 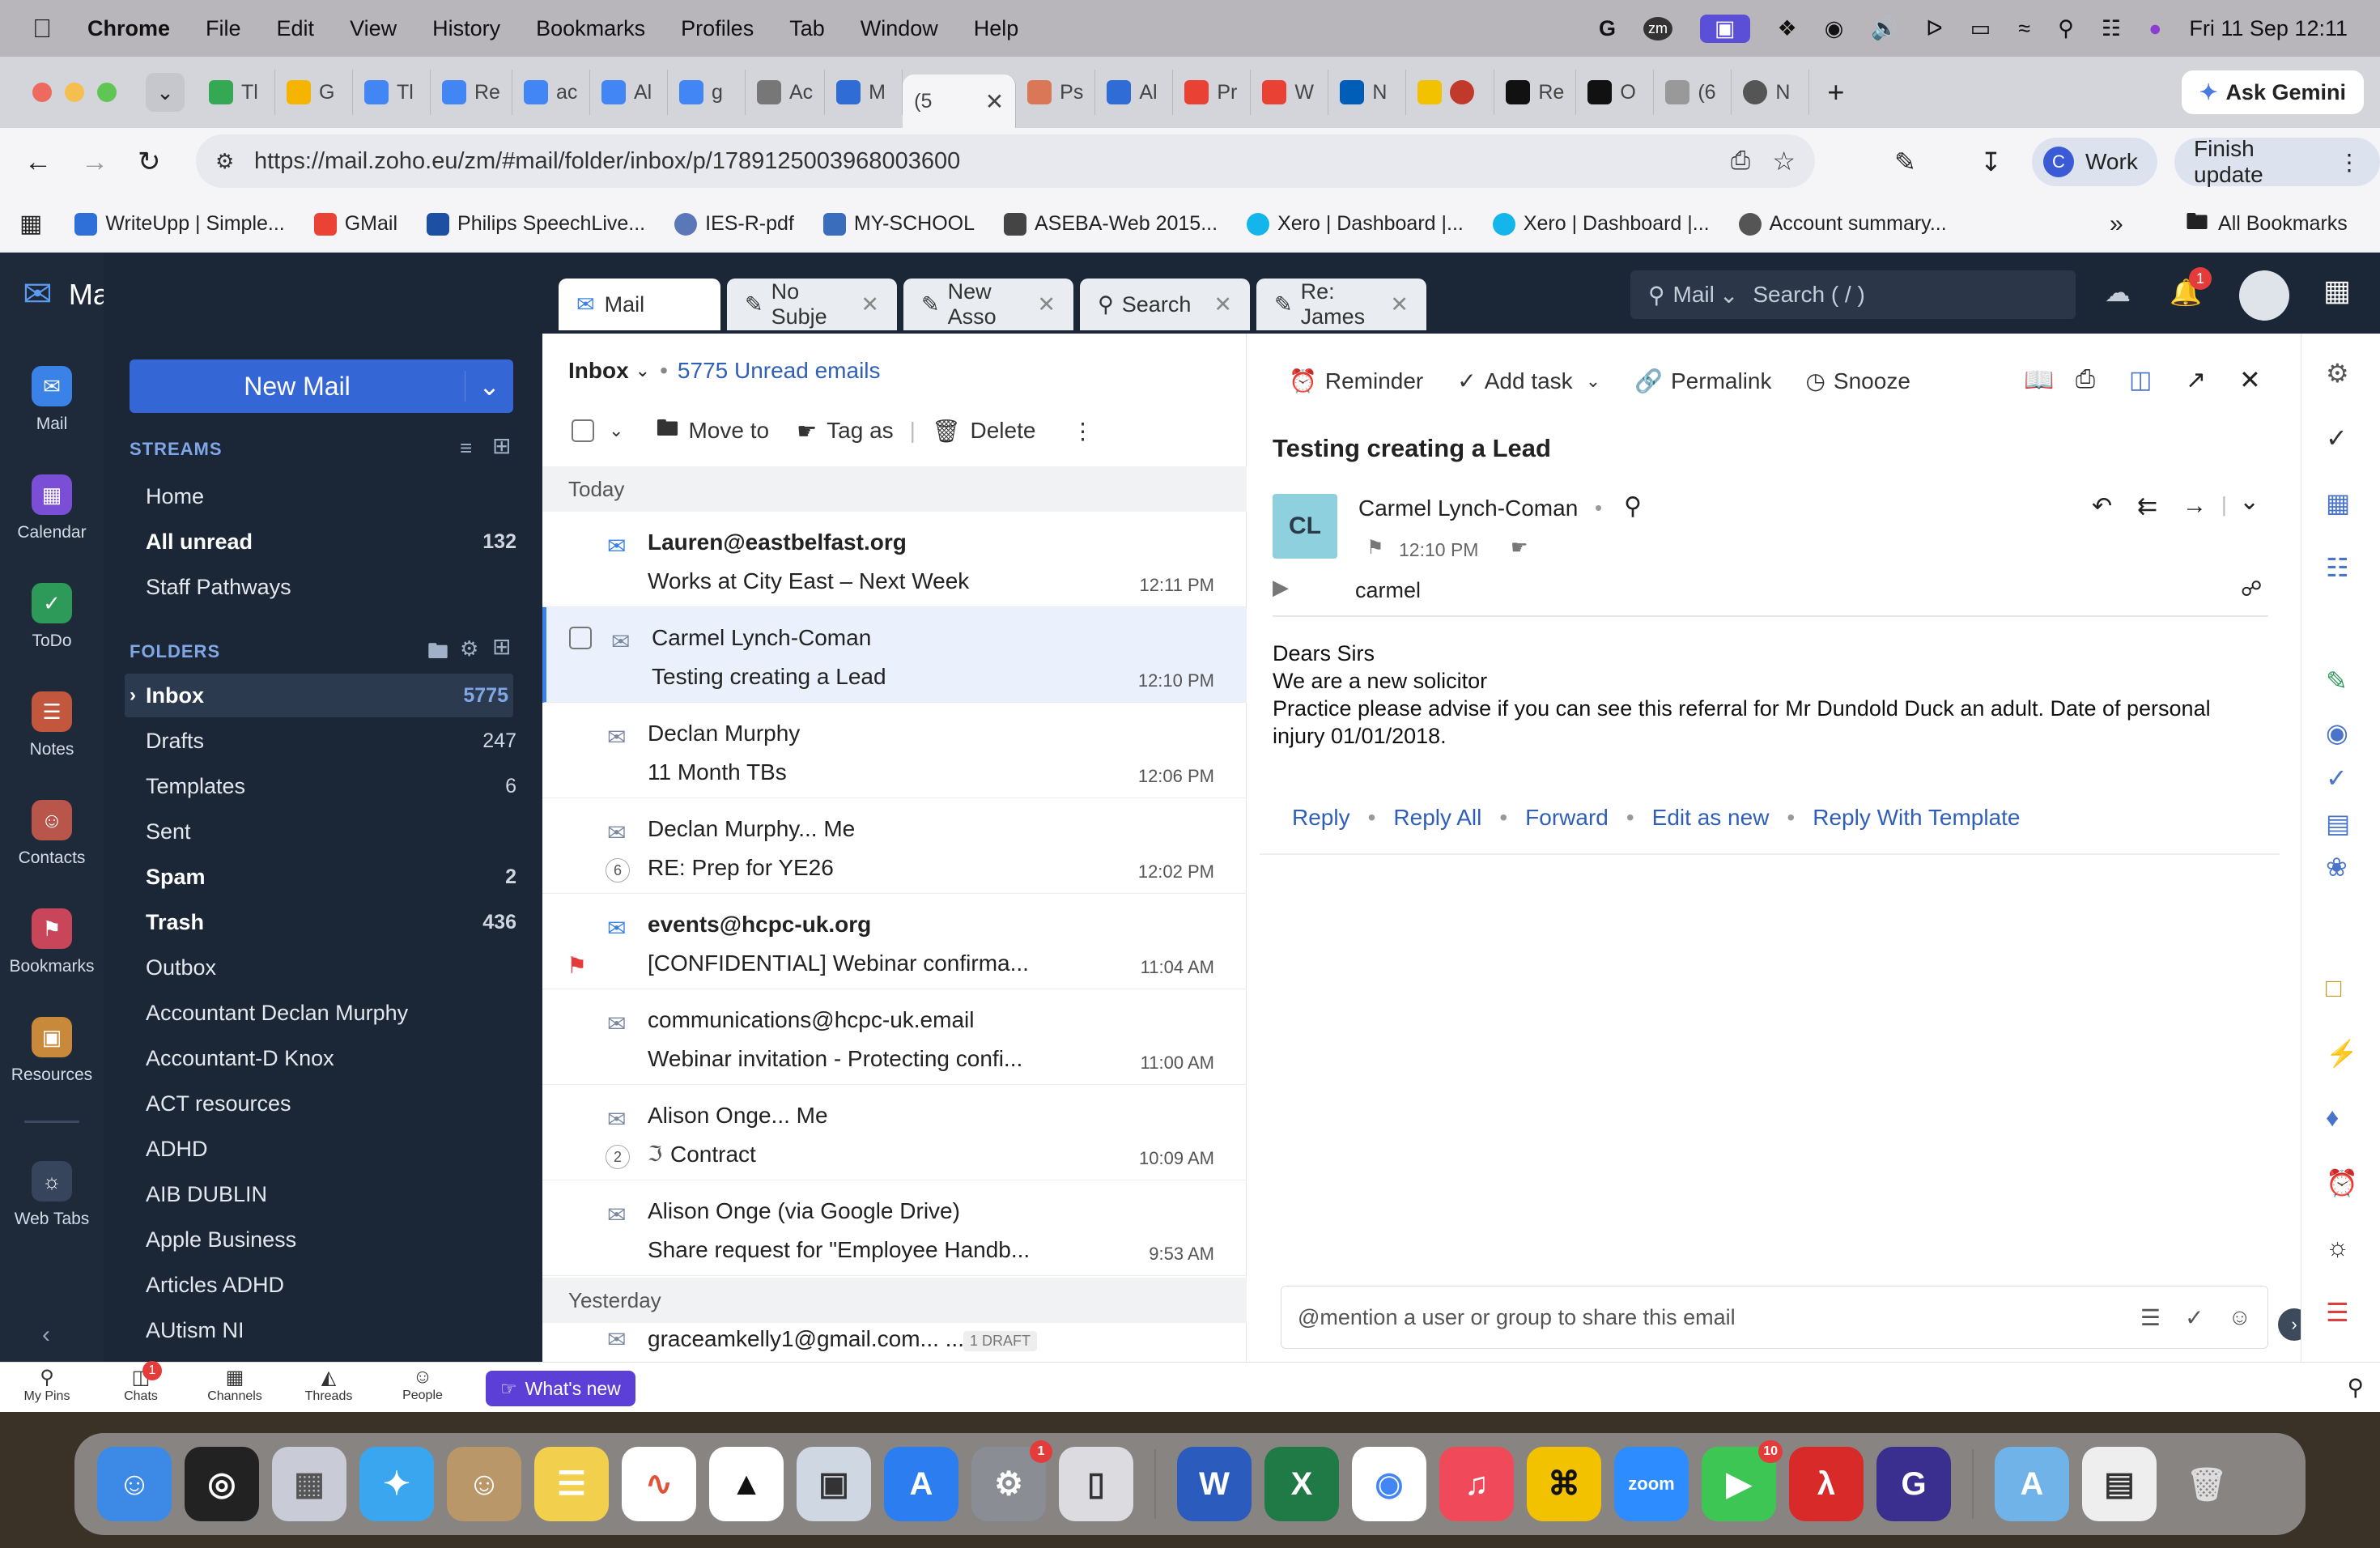 What do you see at coordinates (1827, 1484) in the screenshot?
I see `acrobat-icon: λ` at bounding box center [1827, 1484].